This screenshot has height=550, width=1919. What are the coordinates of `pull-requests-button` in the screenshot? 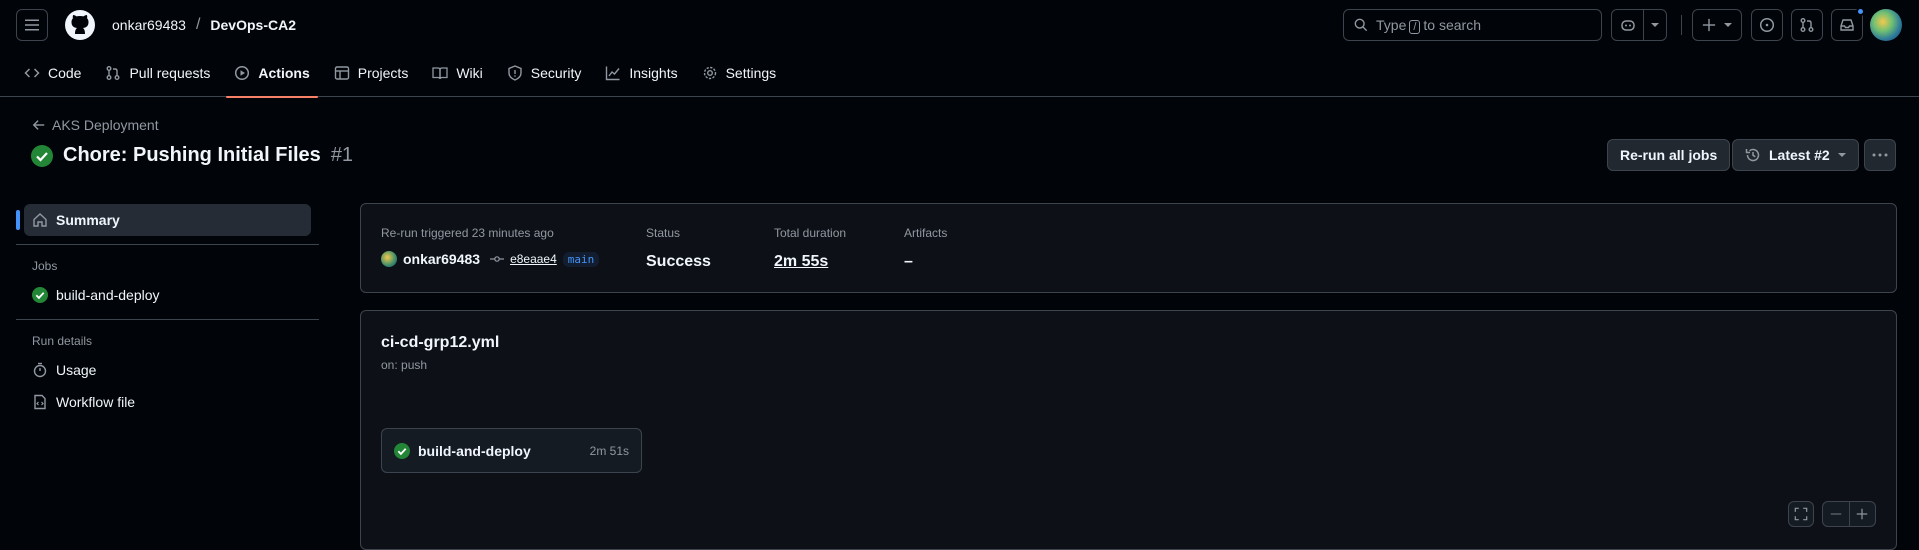 It's located at (1807, 25).